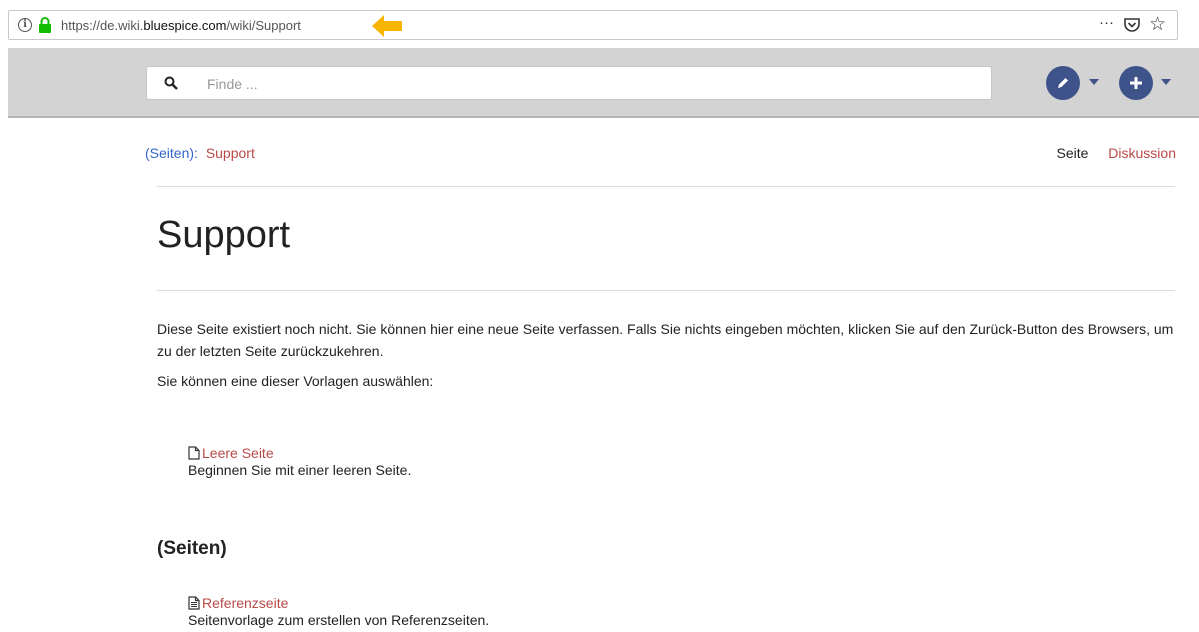 This screenshot has width=1199, height=632. Describe the element at coordinates (263, 25) in the screenshot. I see `url-path: /wiki/Support` at that location.